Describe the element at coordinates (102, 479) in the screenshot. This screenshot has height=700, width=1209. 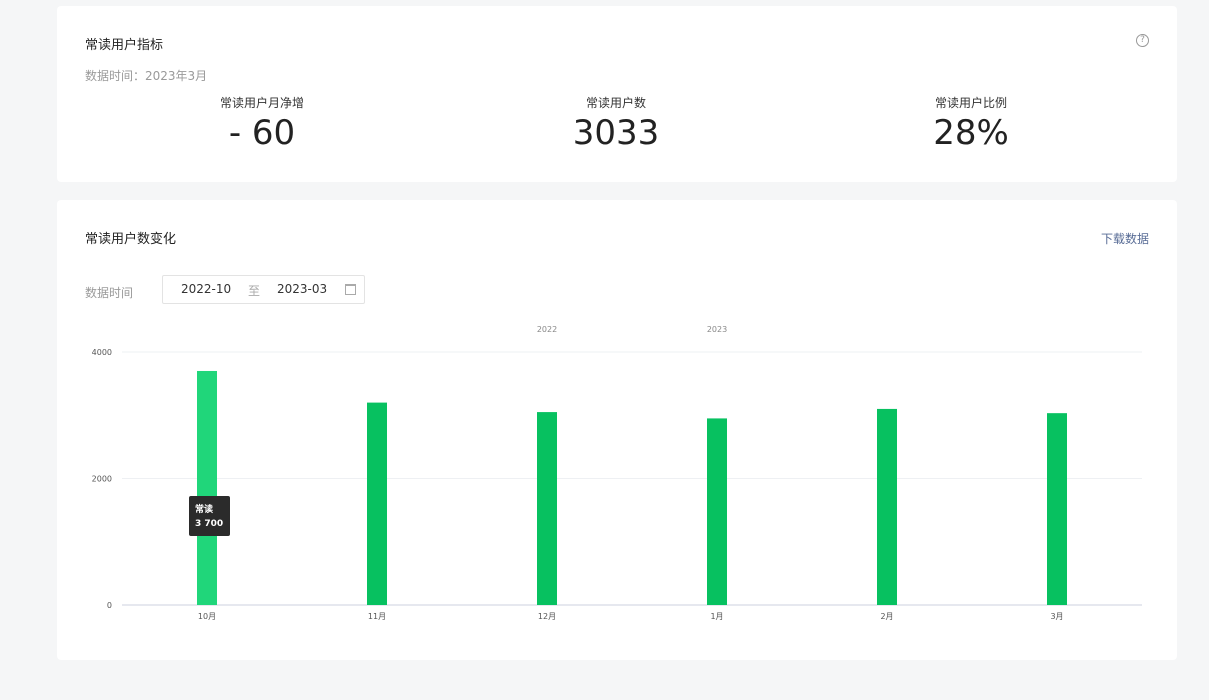
I see `y-tick-label: 2000` at that location.